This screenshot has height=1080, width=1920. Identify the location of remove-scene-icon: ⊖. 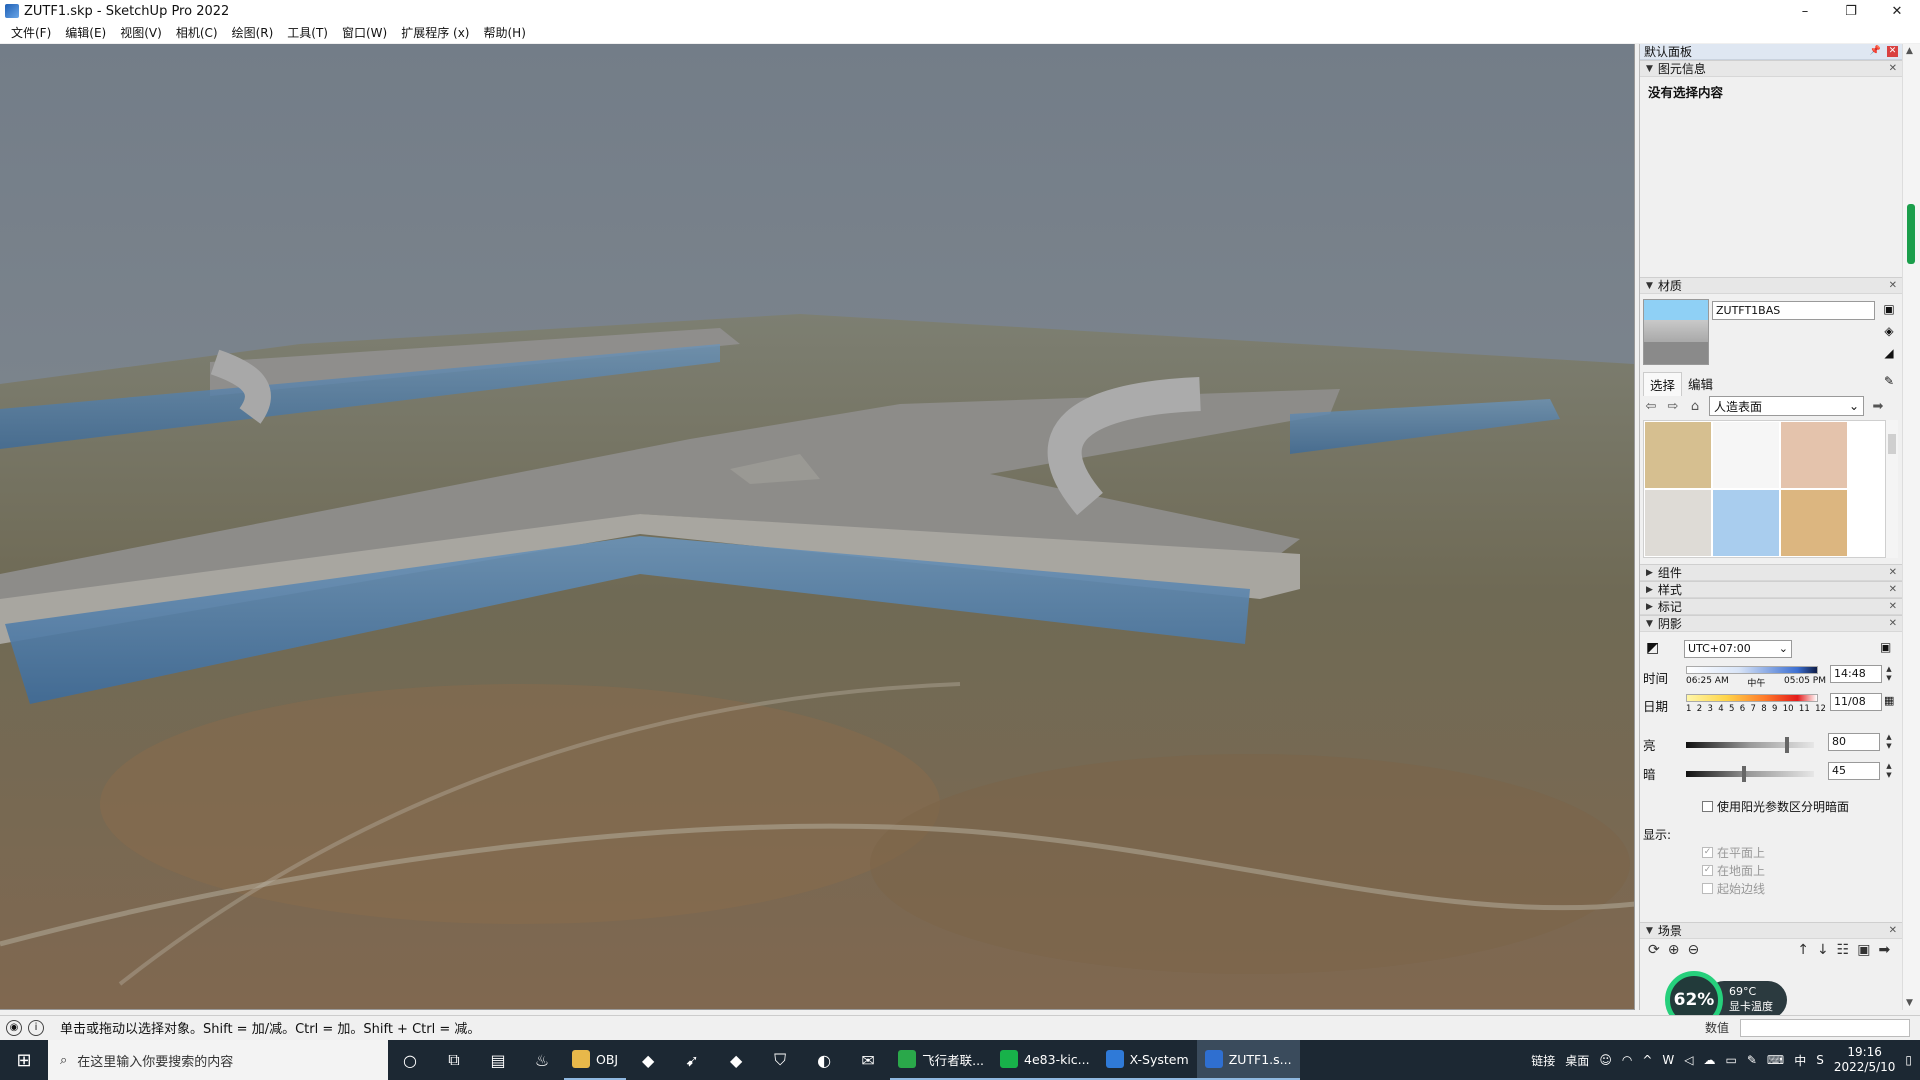
(1693, 950).